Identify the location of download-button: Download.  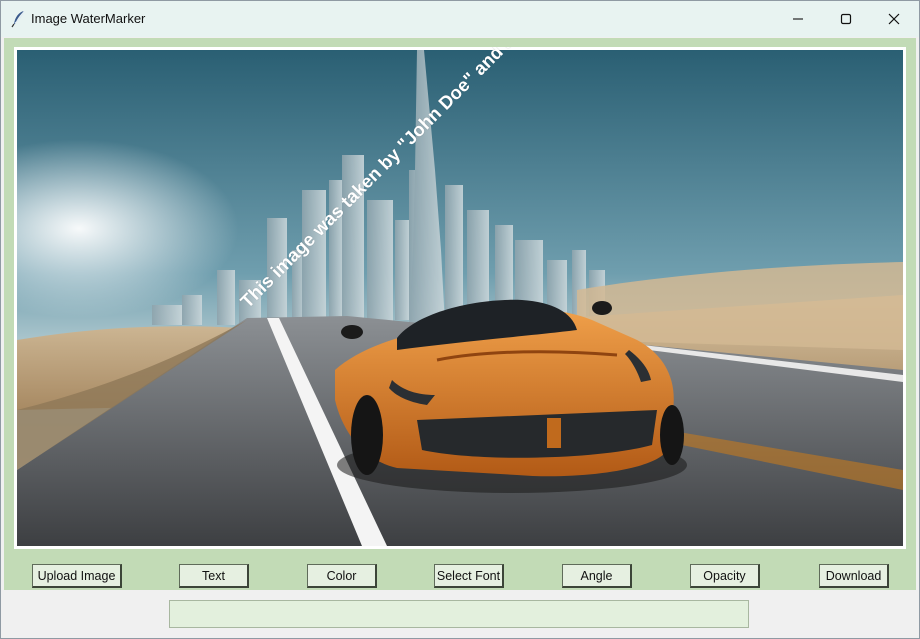
(854, 576).